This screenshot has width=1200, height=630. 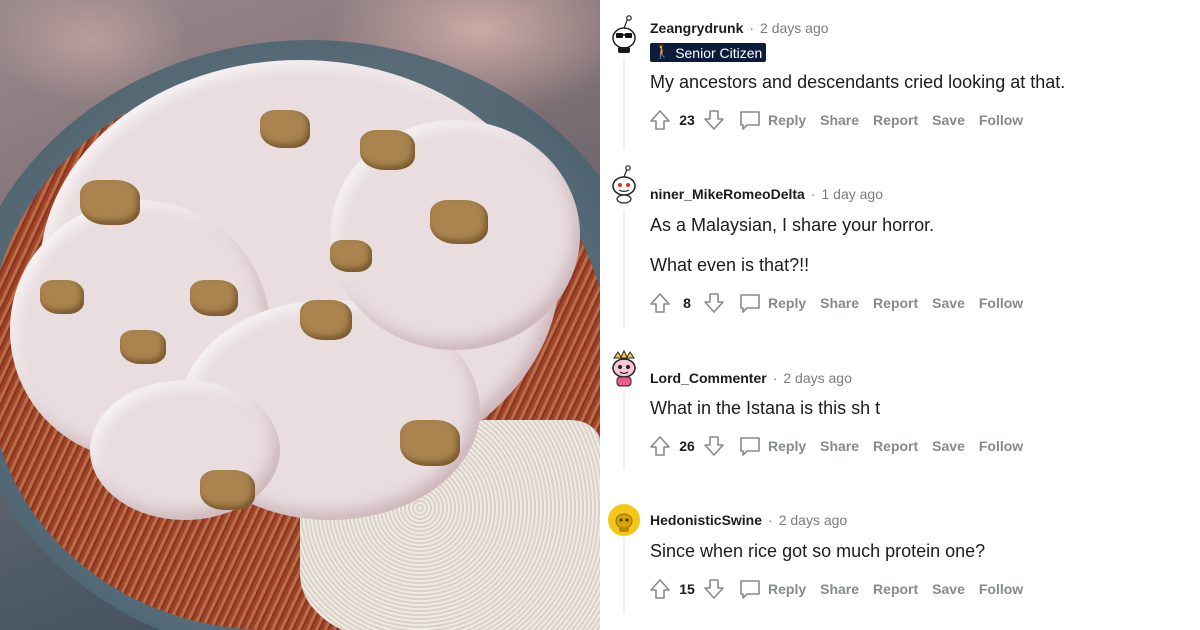 I want to click on user-flair: 🚶 Senior Citizen, so click(x=708, y=52).